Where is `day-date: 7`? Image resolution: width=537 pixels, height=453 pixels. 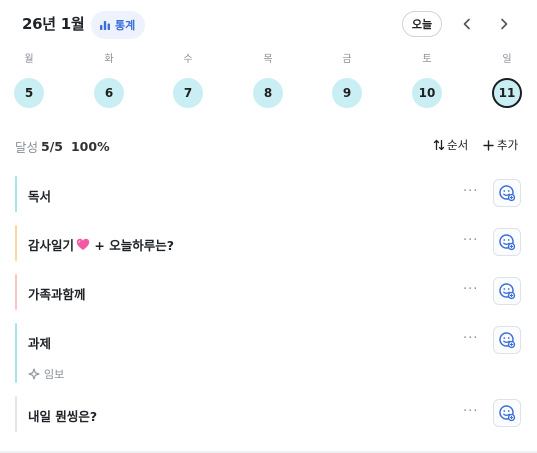
day-date: 7 is located at coordinates (188, 93).